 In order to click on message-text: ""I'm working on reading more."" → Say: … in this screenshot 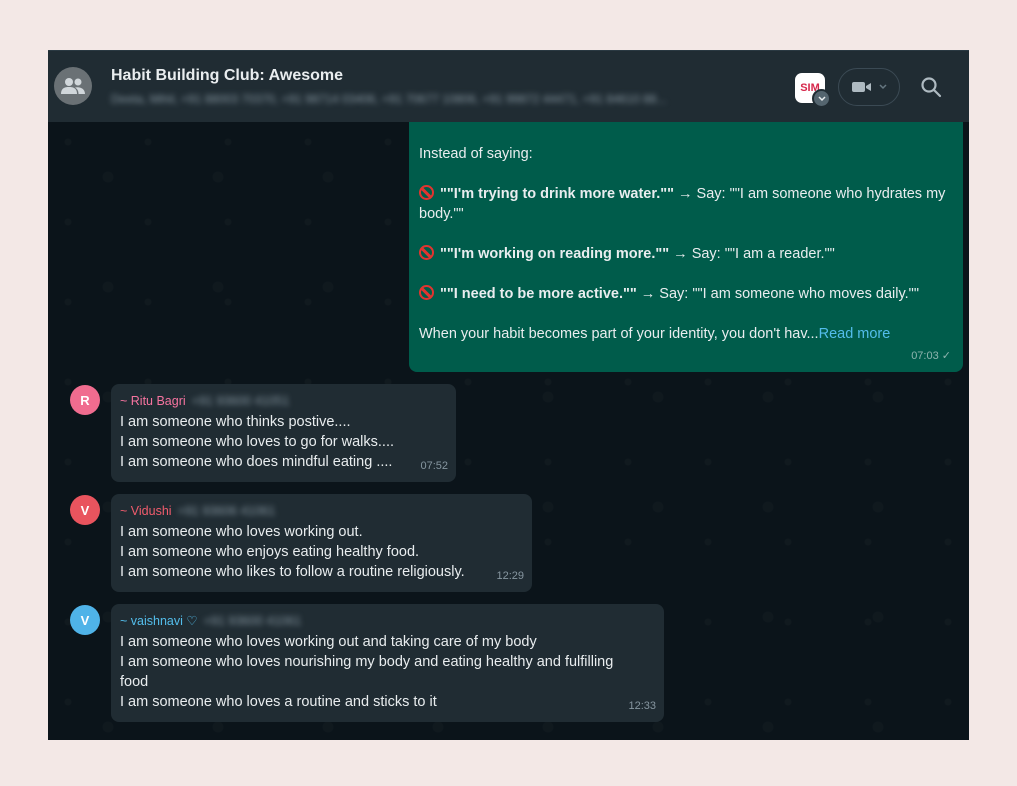, I will do `click(686, 254)`.